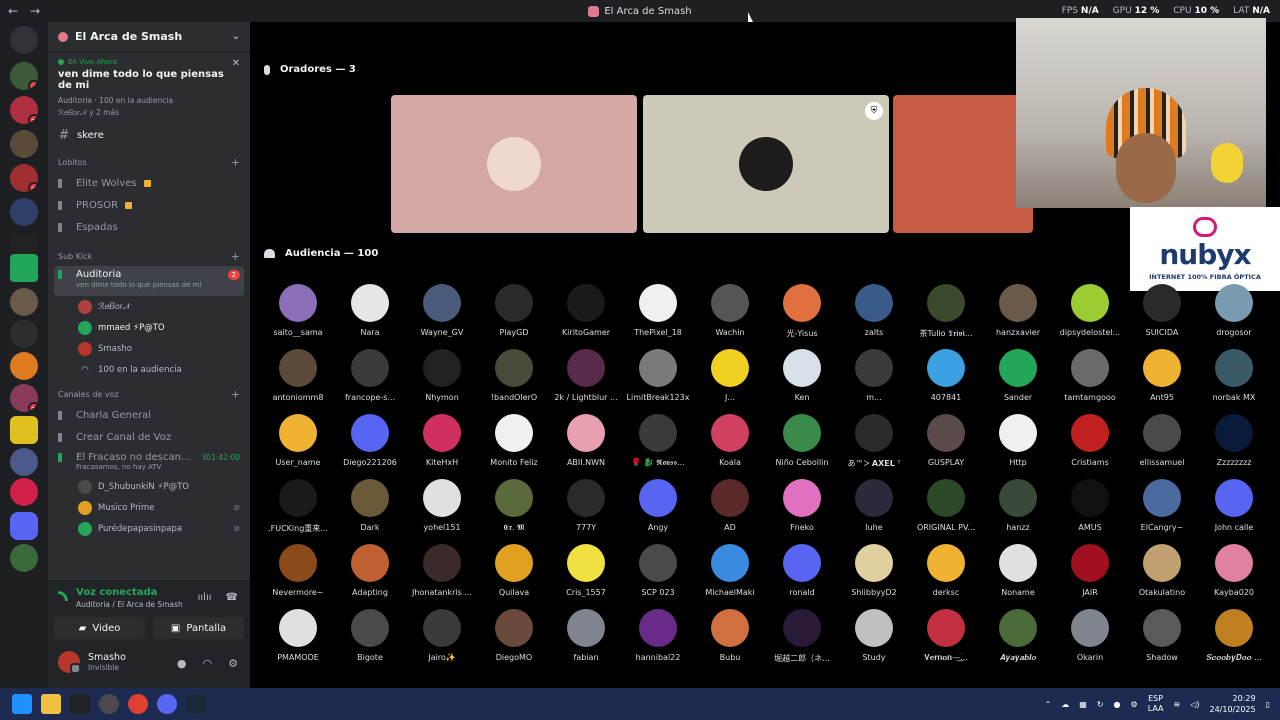 The width and height of the screenshot is (1280, 720). I want to click on voice-user: Musico Prime ⊘, so click(149, 507).